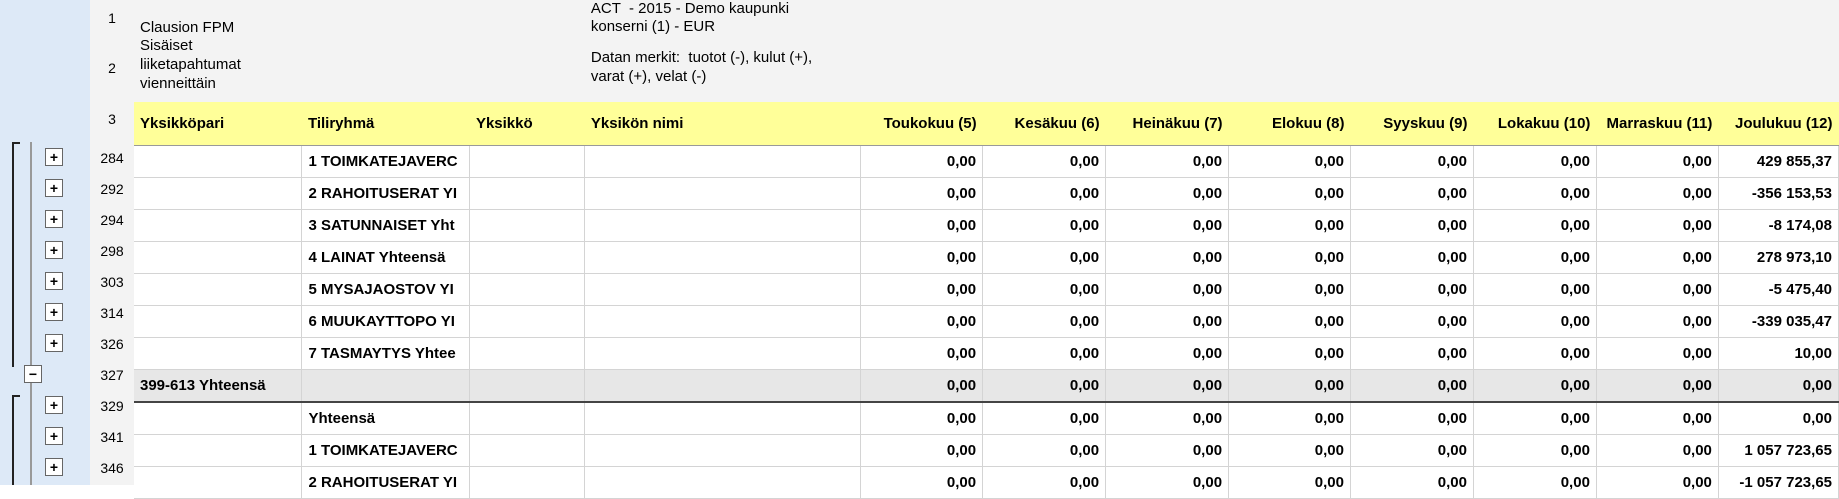 Image resolution: width=1839 pixels, height=499 pixels. Describe the element at coordinates (1778, 225) in the screenshot. I see `month-value-cell: -8 174,08` at that location.